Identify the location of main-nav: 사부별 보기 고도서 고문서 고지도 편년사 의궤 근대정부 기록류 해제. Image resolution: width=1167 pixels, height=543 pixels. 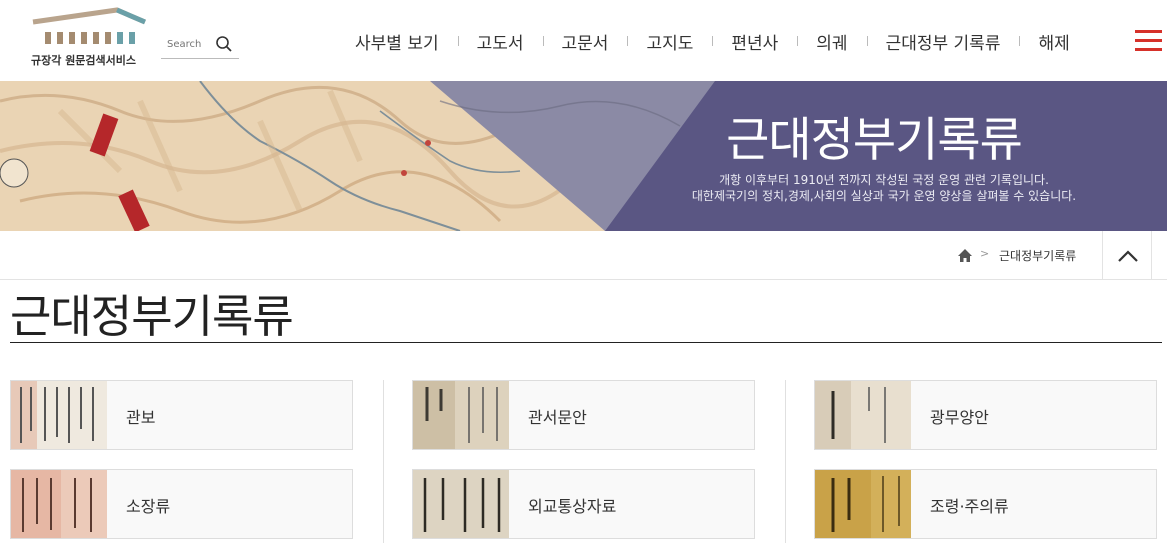
(712, 41).